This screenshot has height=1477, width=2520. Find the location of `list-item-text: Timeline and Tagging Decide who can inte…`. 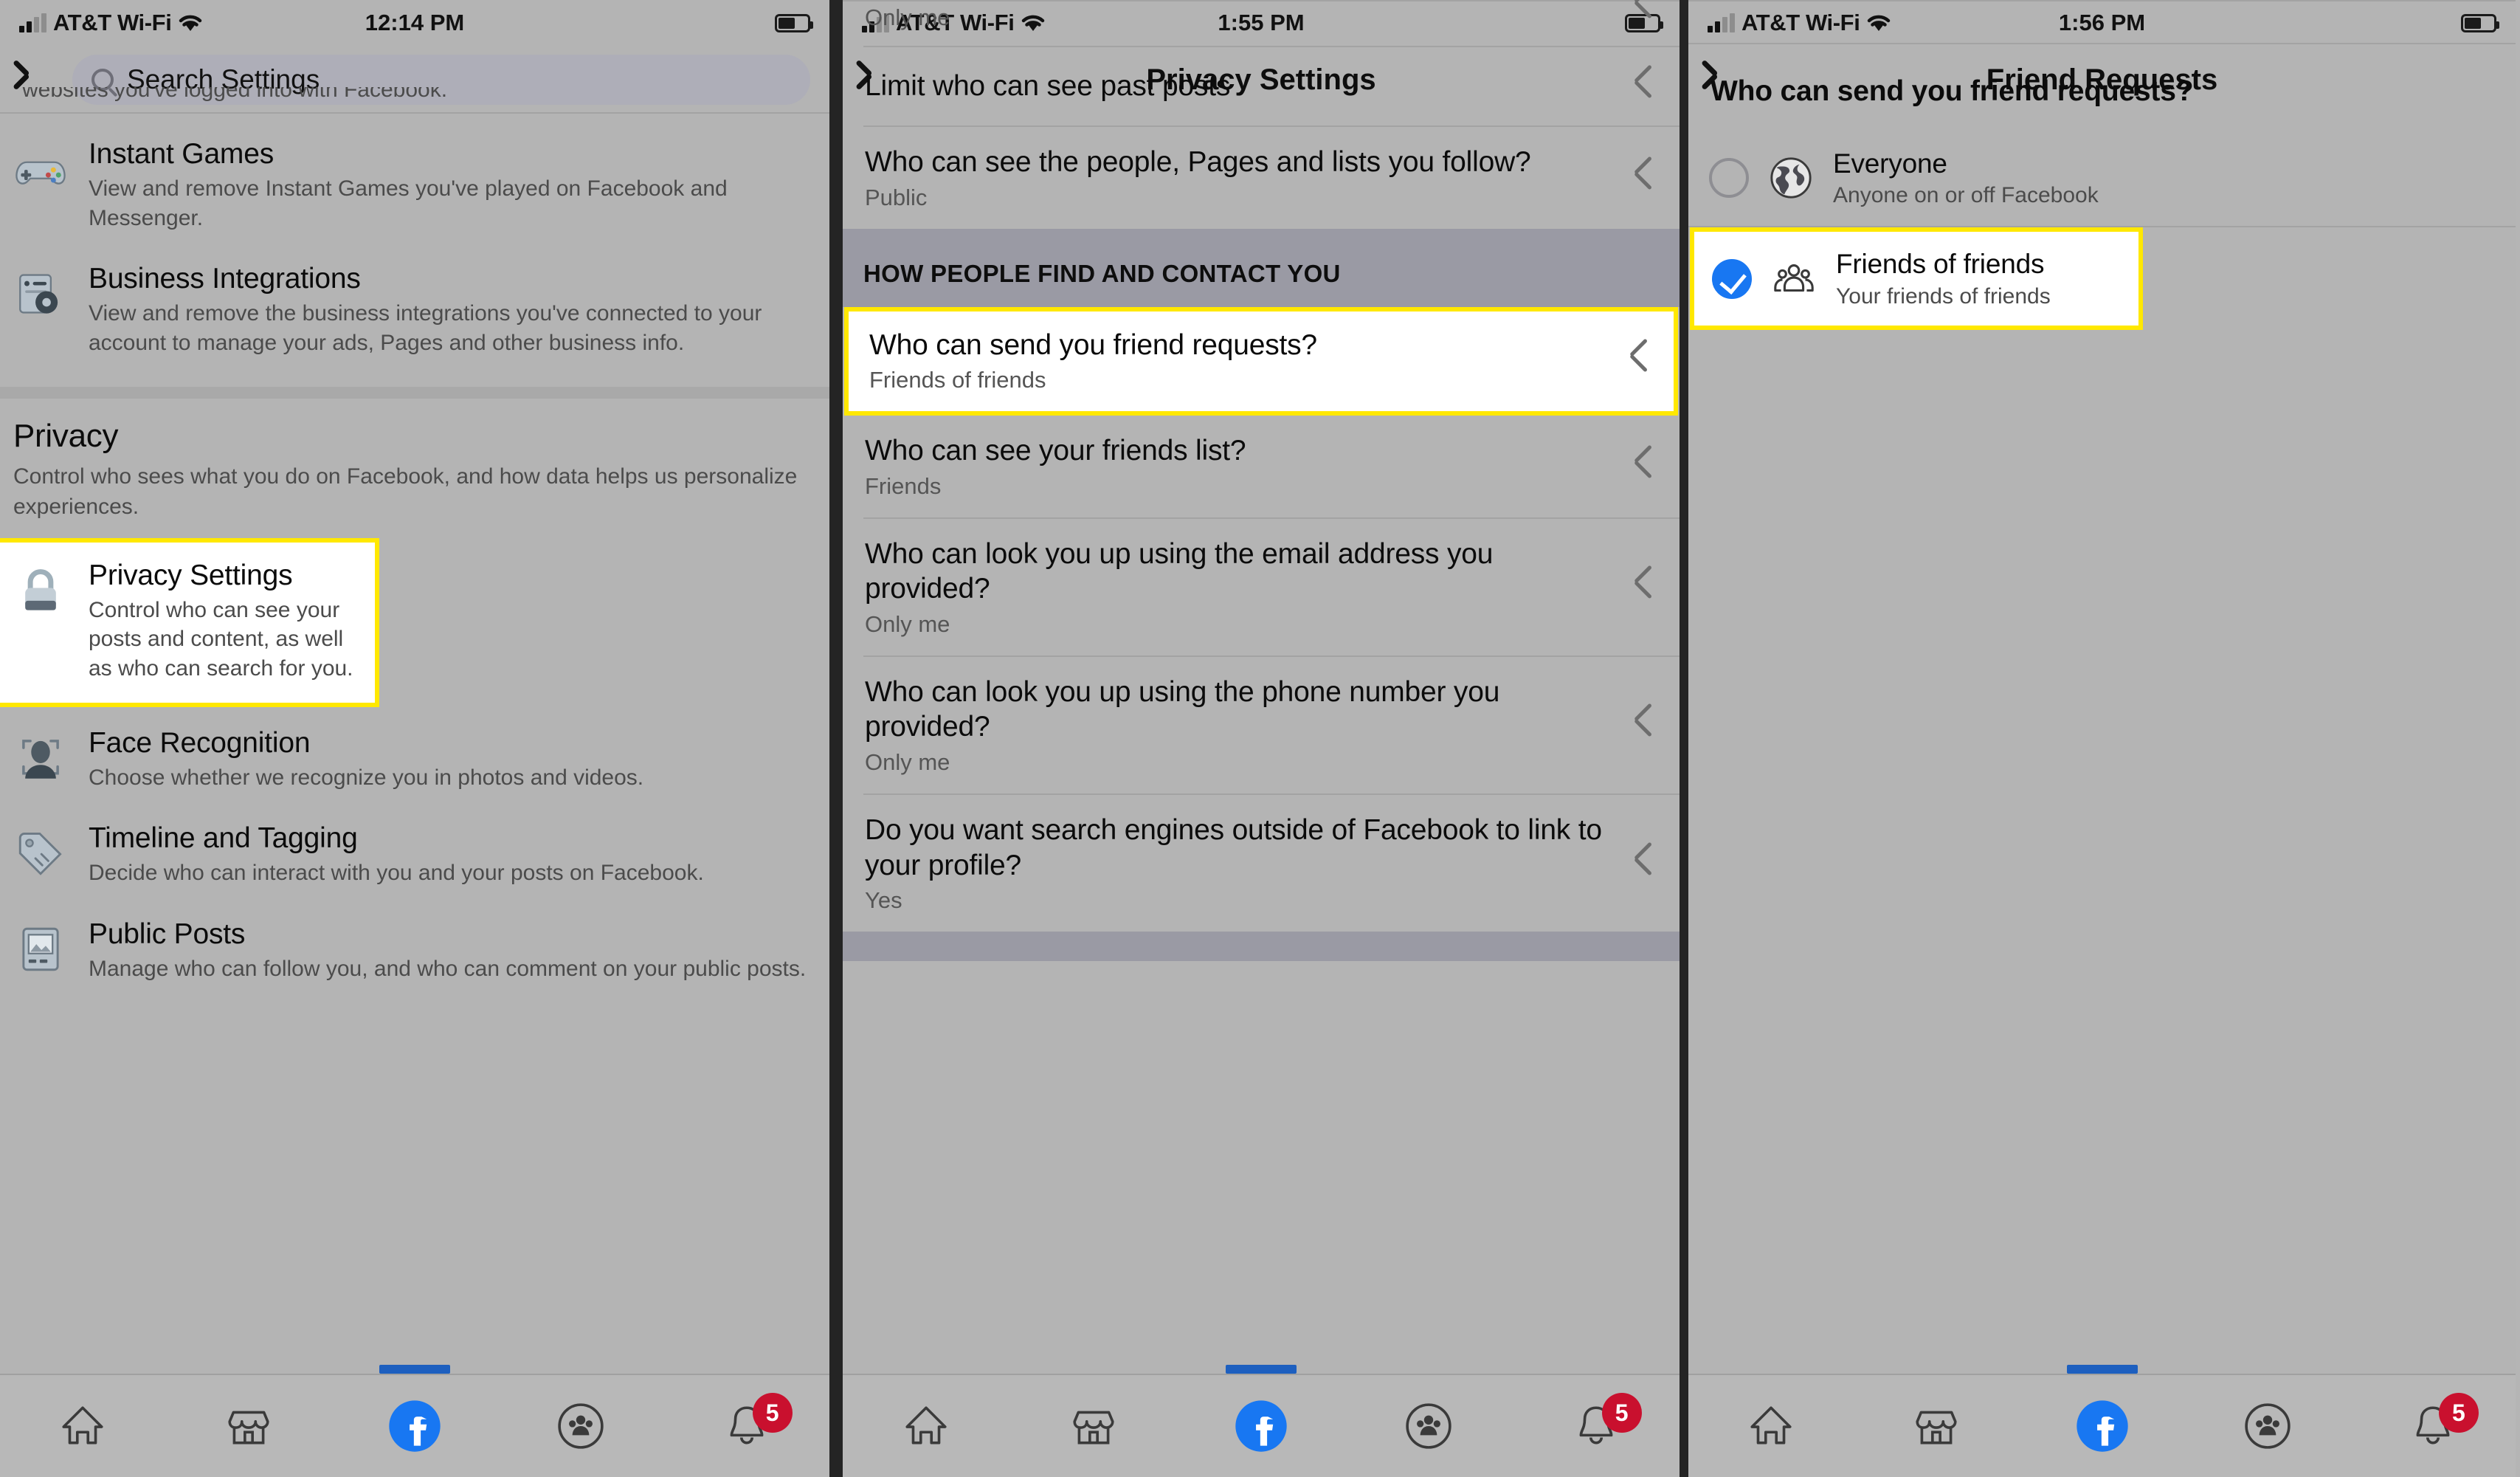

list-item-text: Timeline and Tagging Decide who can inte… is located at coordinates (448, 855).